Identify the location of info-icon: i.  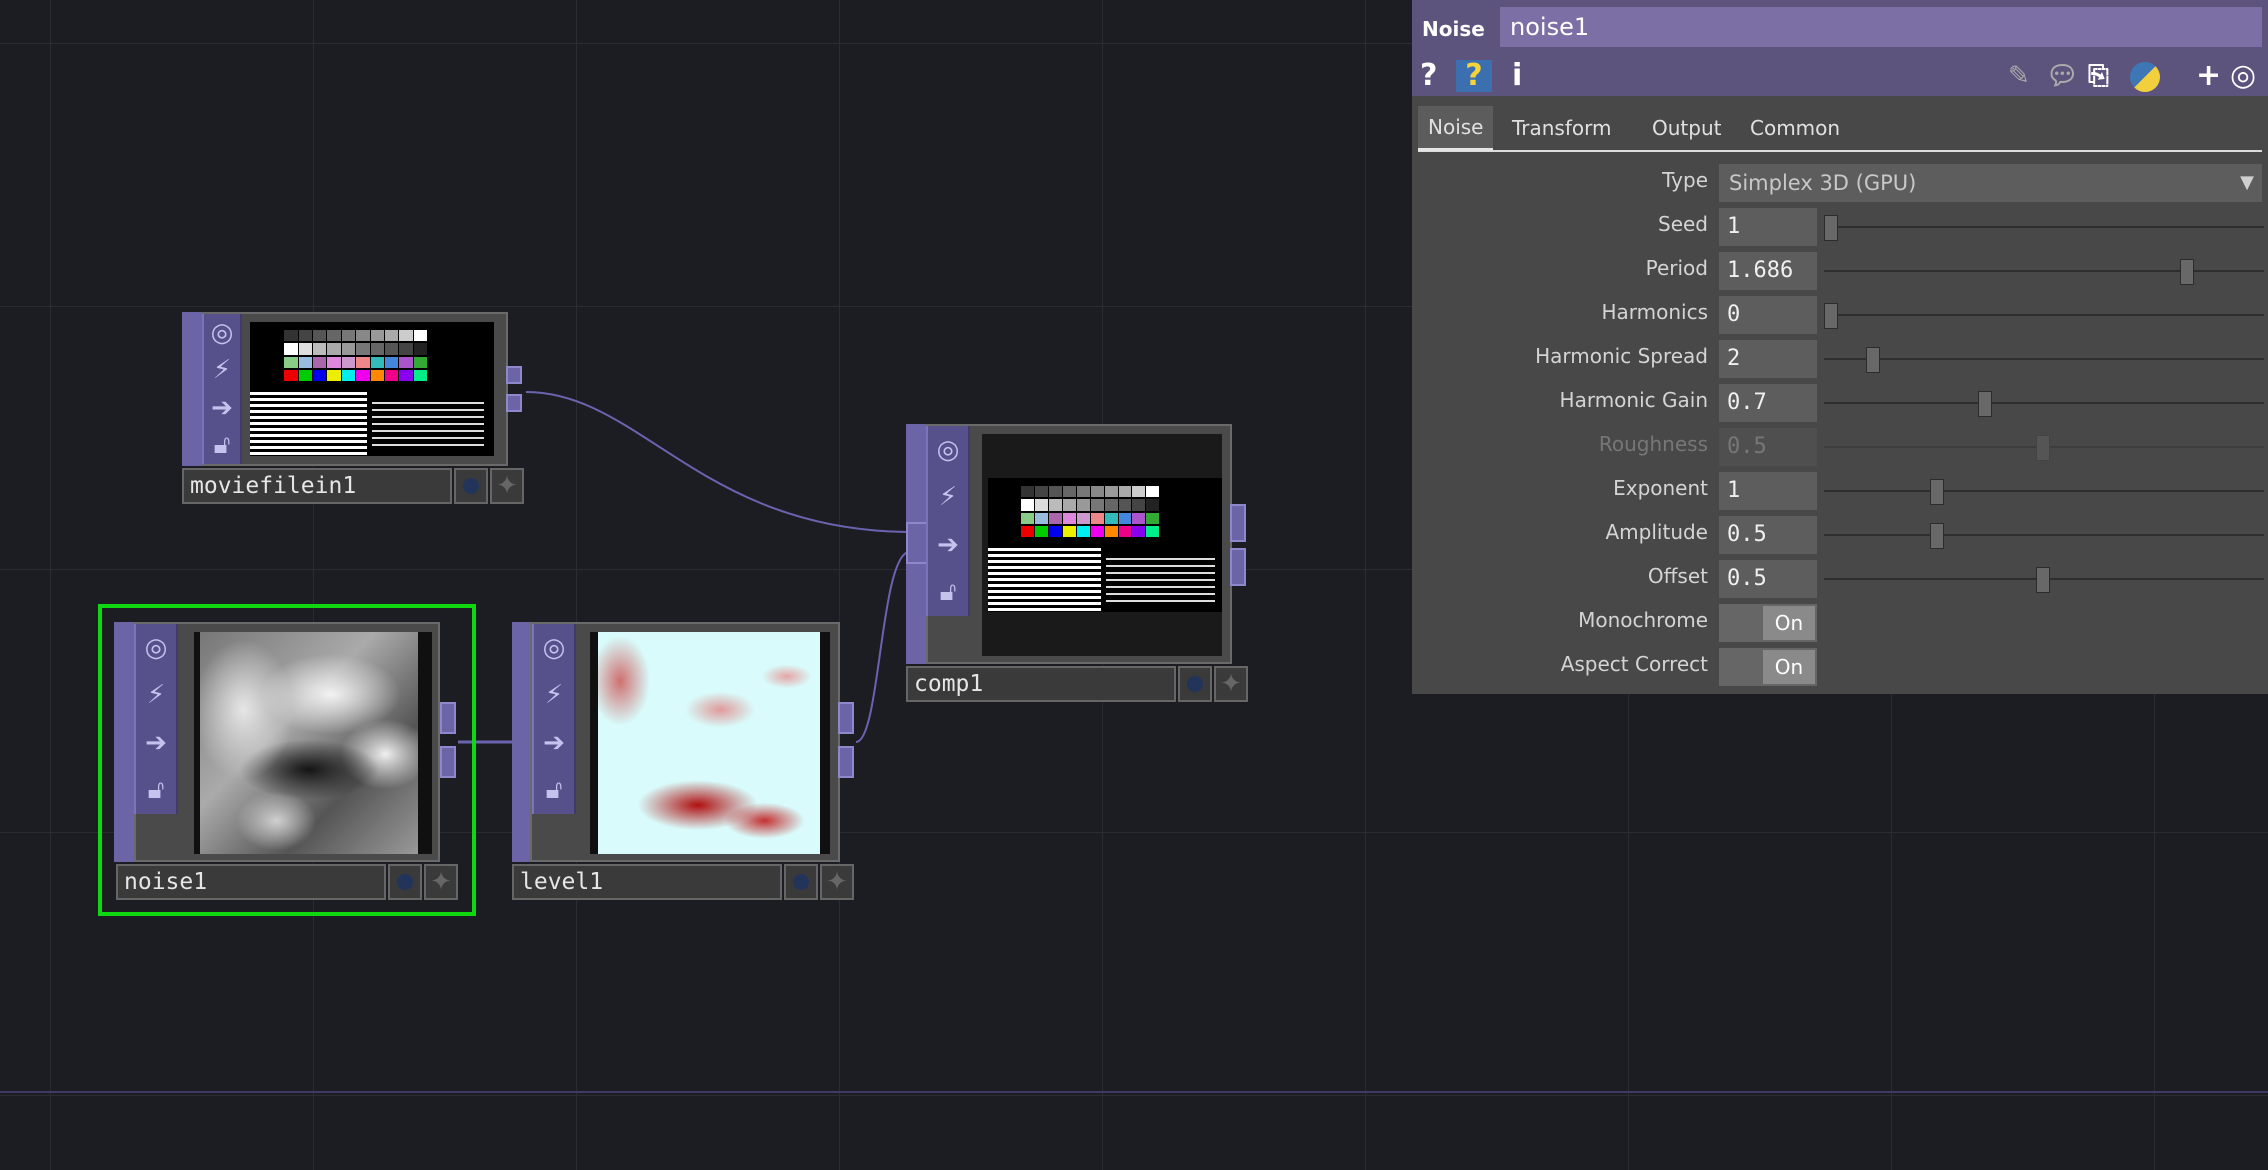
(1517, 76).